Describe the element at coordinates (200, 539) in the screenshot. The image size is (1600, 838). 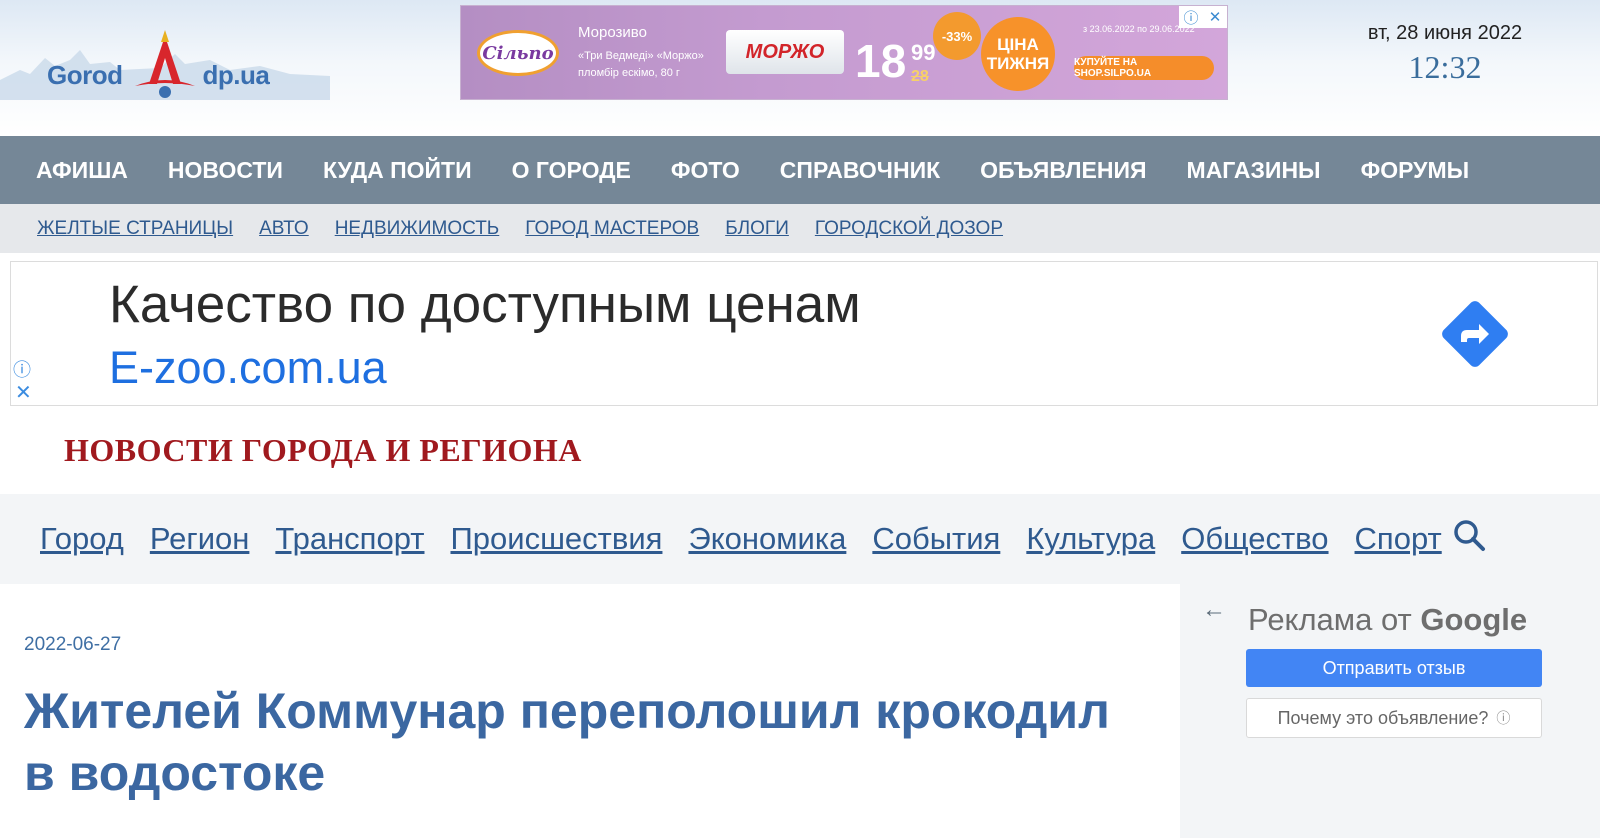
I see `category-link: Регион` at that location.